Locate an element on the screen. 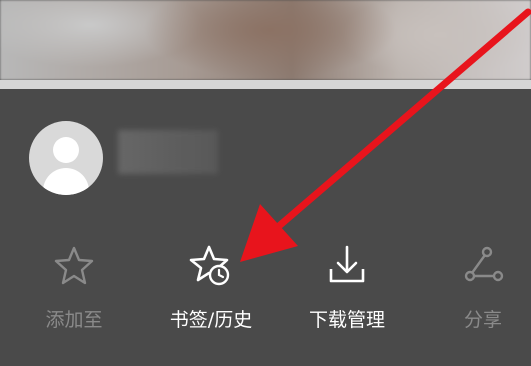 The width and height of the screenshot is (531, 366). username-redacted is located at coordinates (168, 152).